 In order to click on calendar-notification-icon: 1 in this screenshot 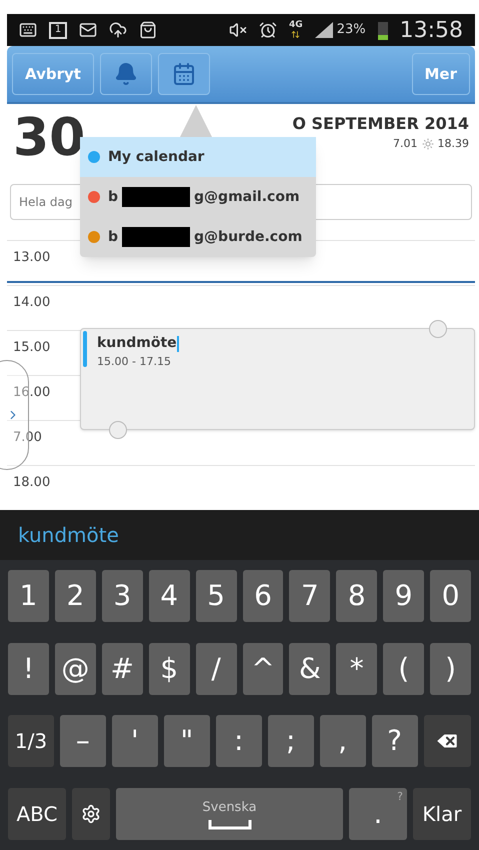, I will do `click(58, 30)`.